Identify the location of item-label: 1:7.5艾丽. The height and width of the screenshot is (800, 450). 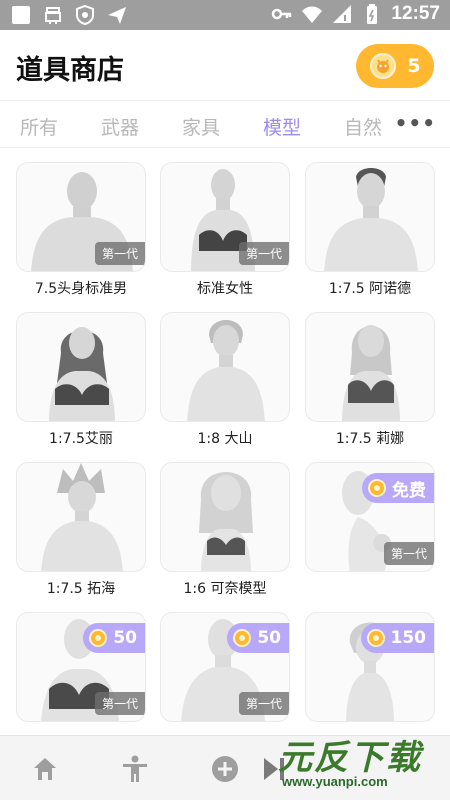
(81, 439).